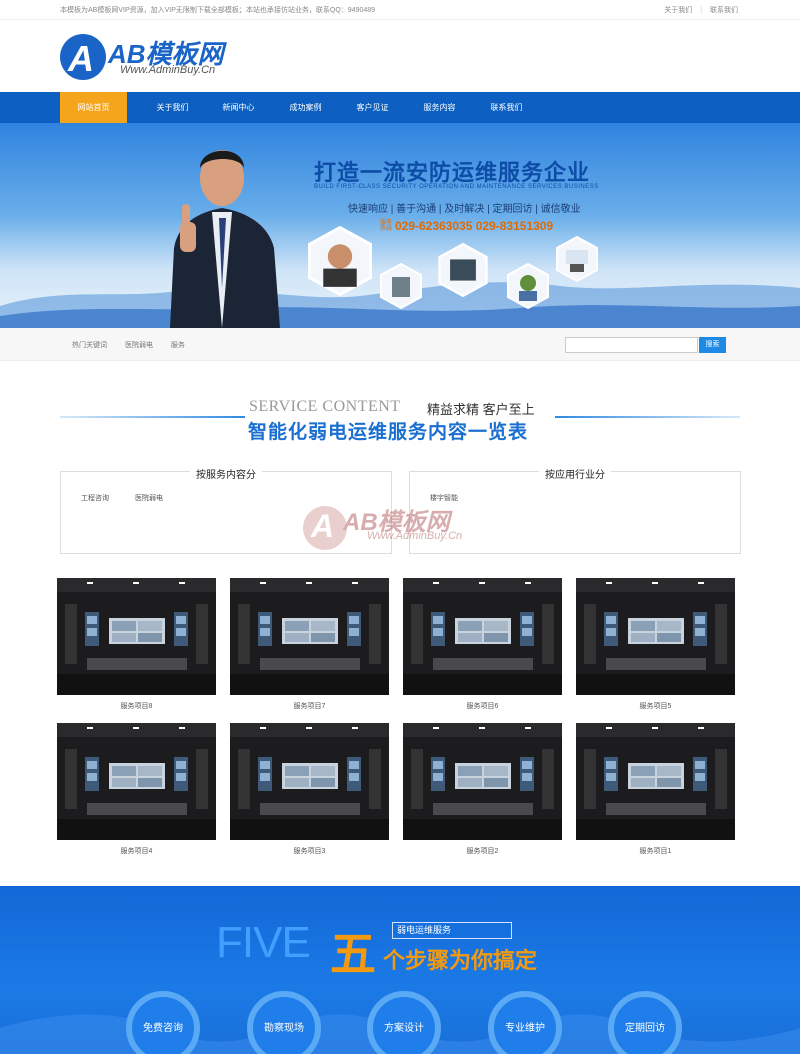 The image size is (800, 1054). I want to click on product-card: 服务项目3, so click(309, 789).